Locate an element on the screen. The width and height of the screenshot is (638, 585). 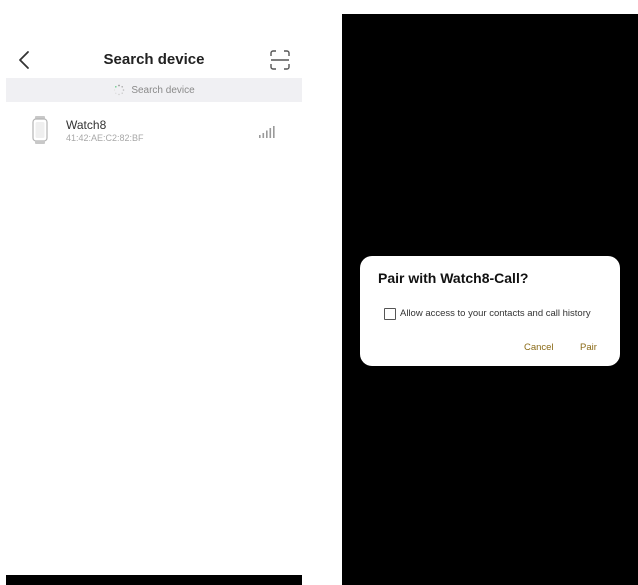
search-status-banner: Search device is located at coordinates (154, 90).